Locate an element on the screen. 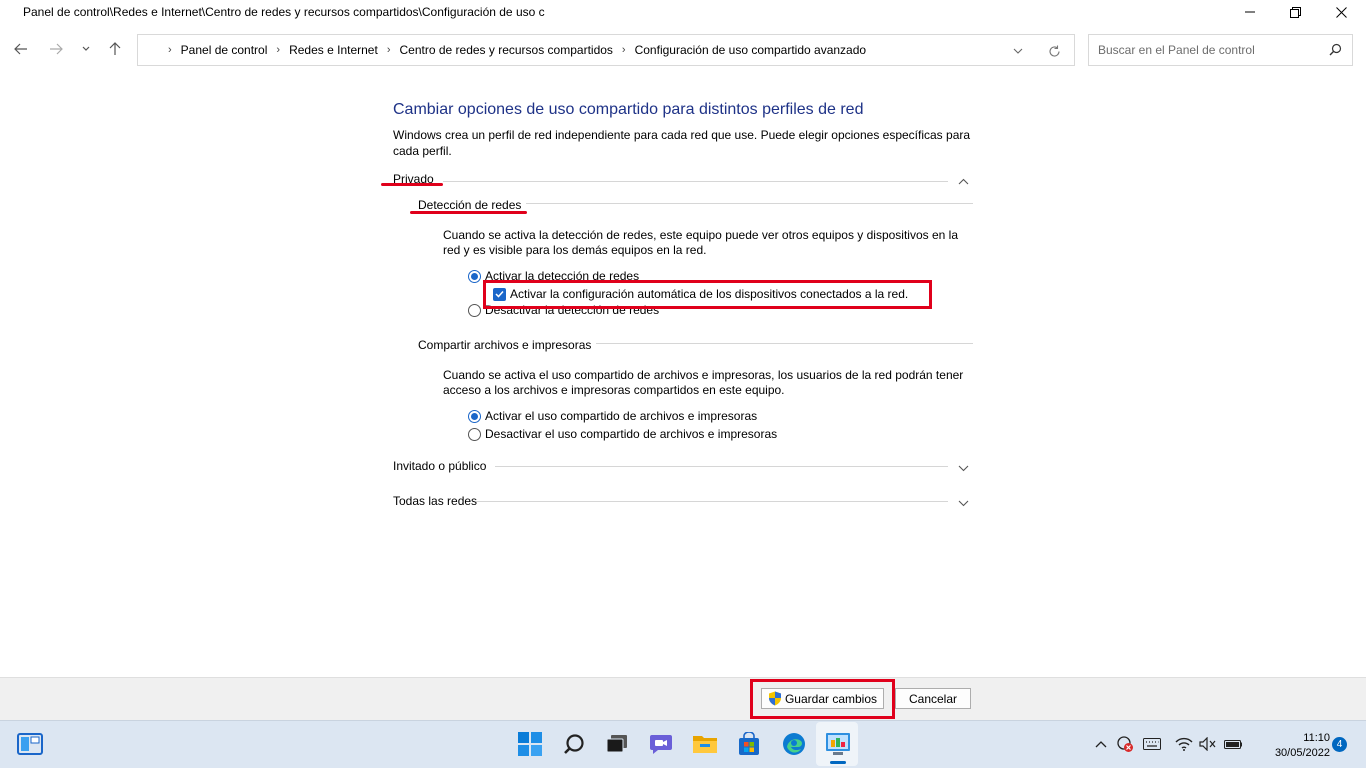 Image resolution: width=1366 pixels, height=768 pixels. recent-locations-button is located at coordinates (86, 49).